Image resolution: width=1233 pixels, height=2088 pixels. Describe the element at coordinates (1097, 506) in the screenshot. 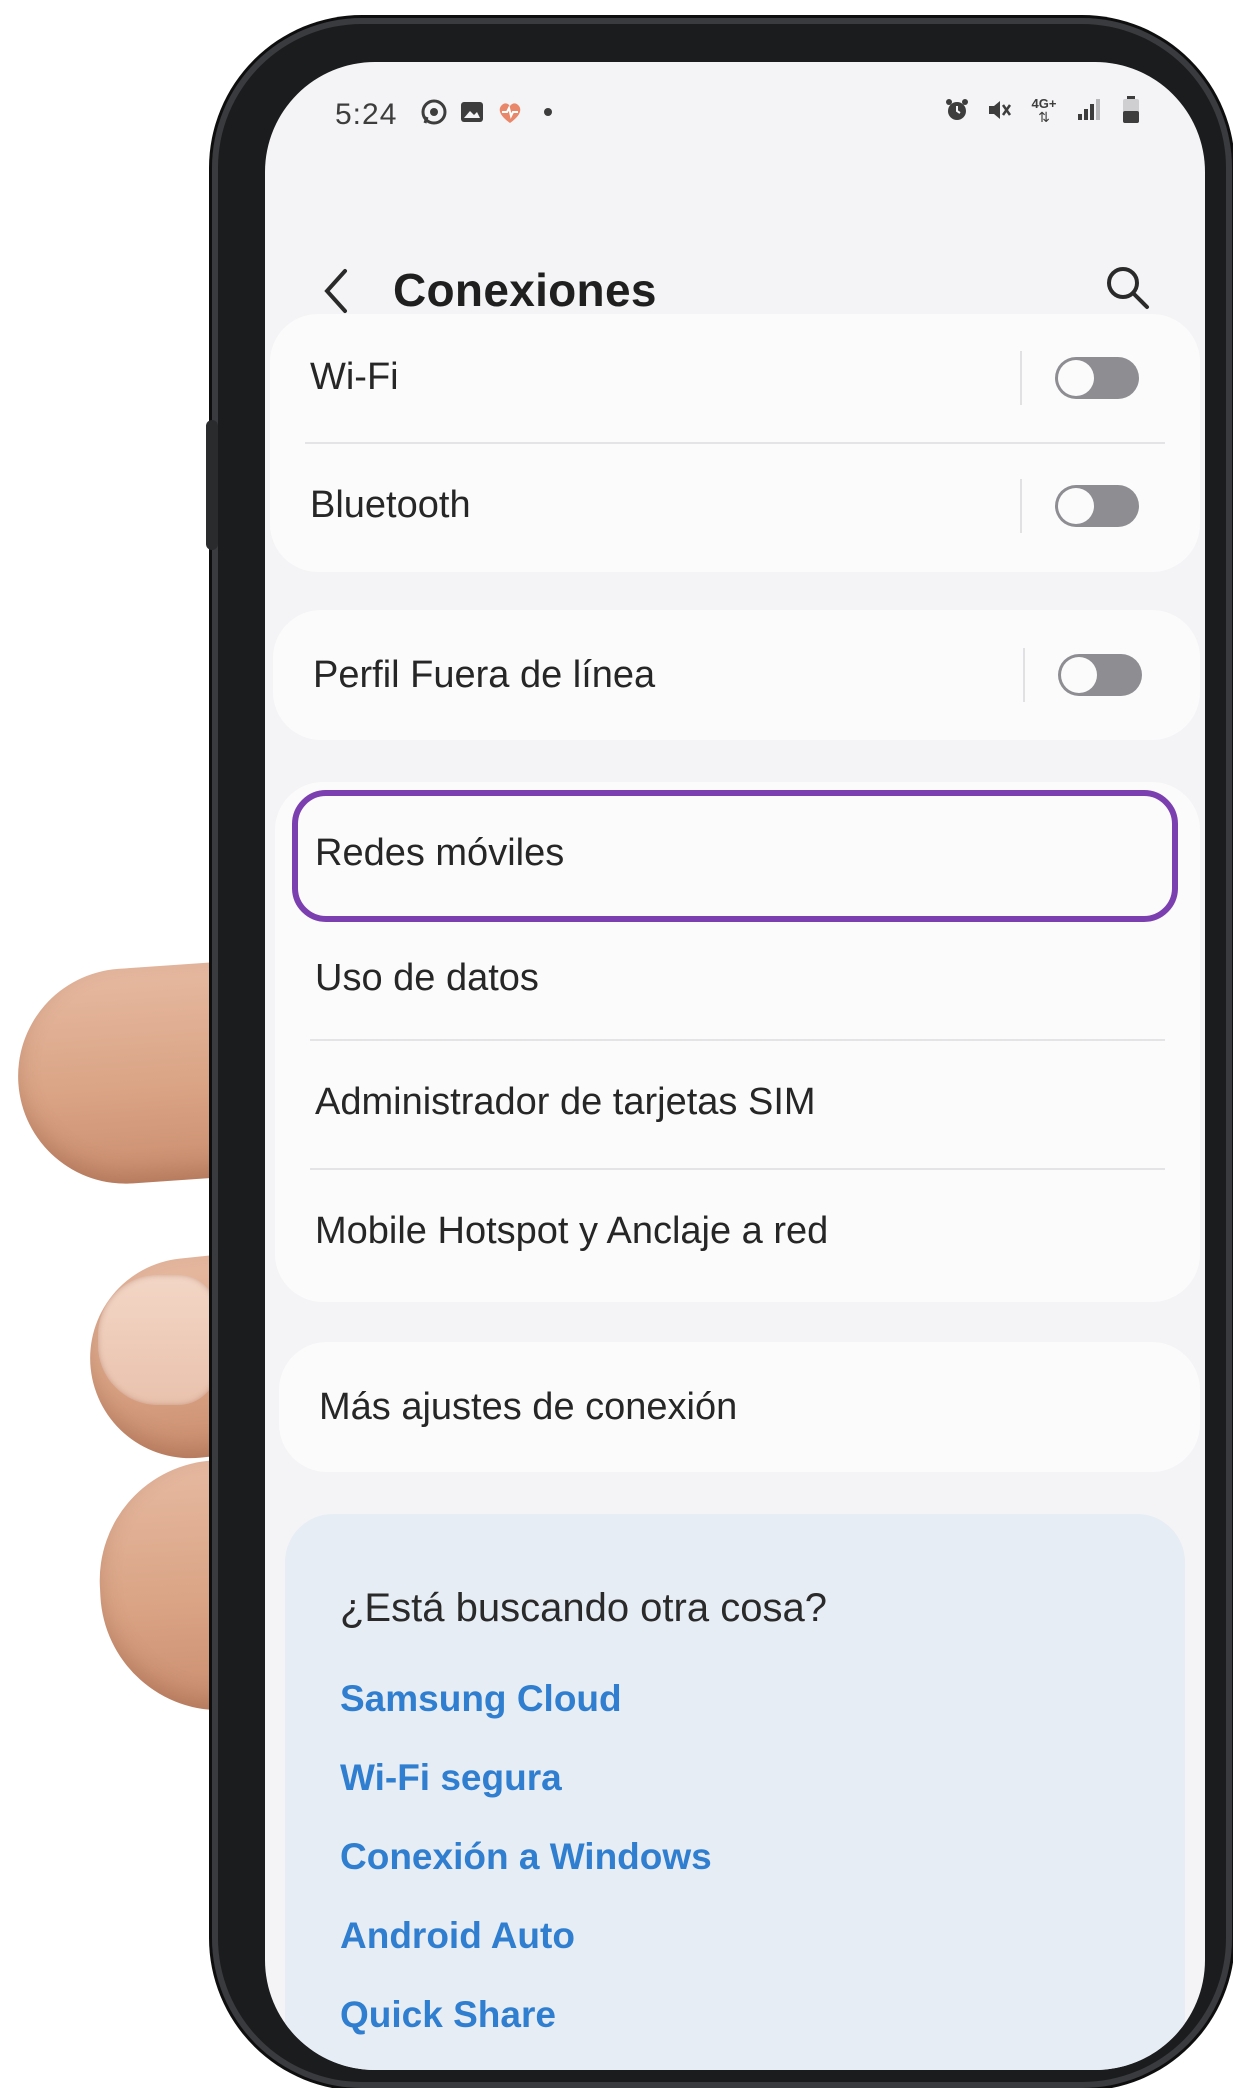

I see `bluetooth-toggle` at that location.